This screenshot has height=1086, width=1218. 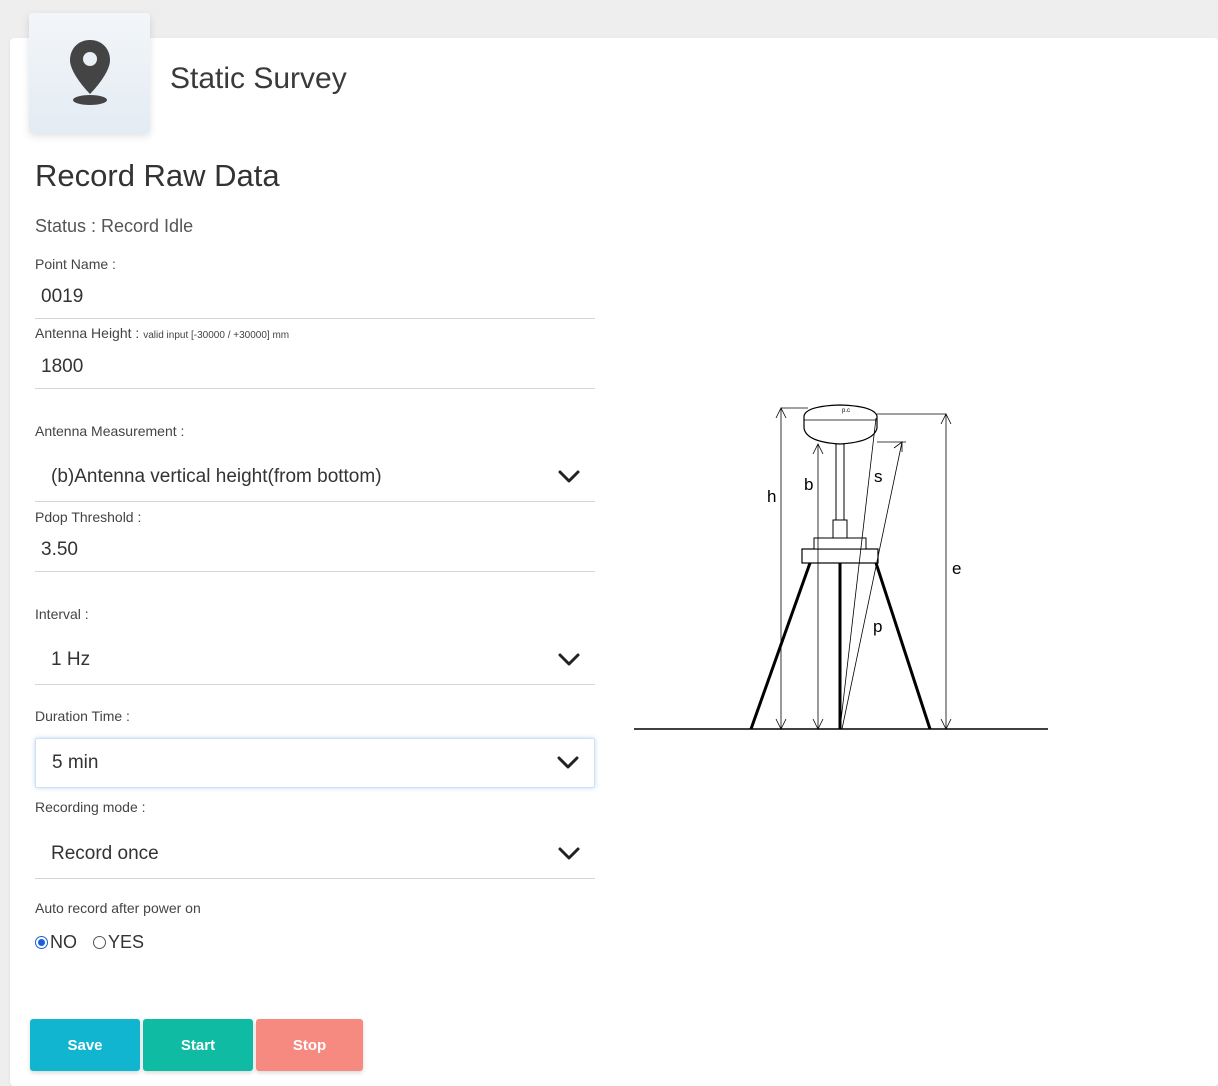 I want to click on pdop-threshold-input, so click(x=315, y=550).